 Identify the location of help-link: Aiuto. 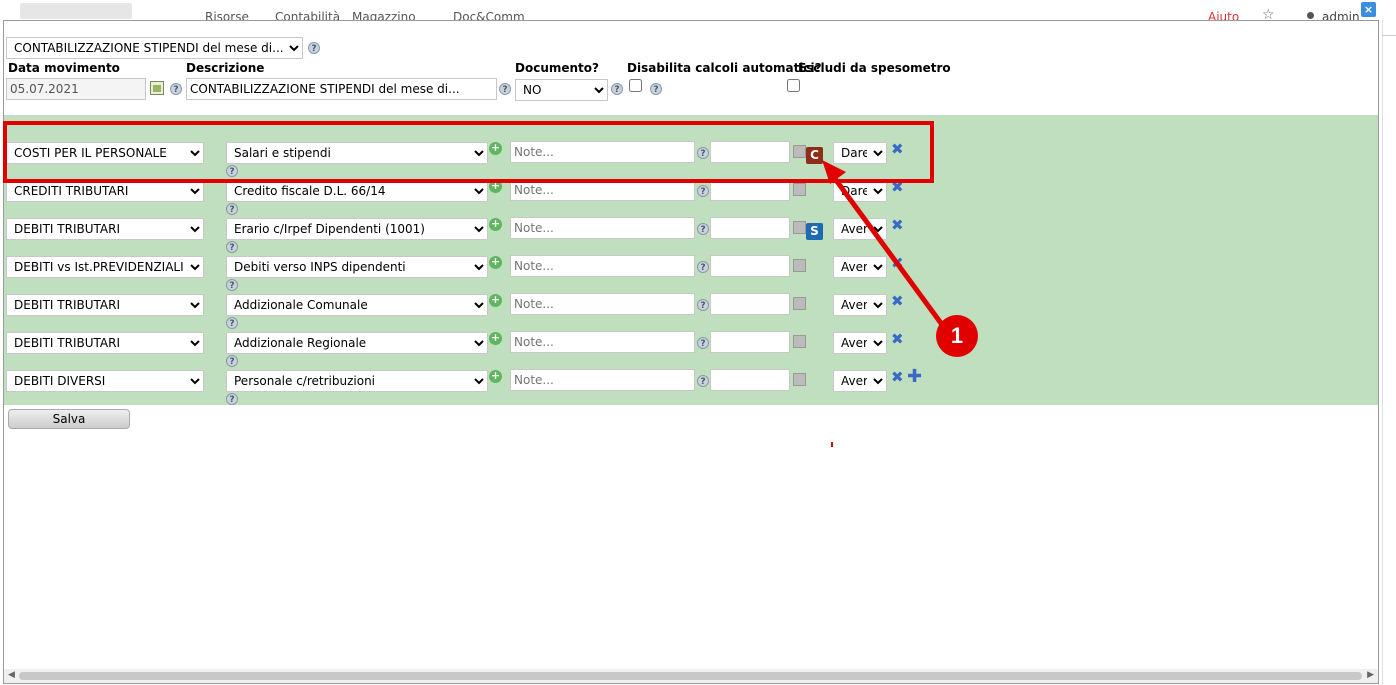
(1223, 15).